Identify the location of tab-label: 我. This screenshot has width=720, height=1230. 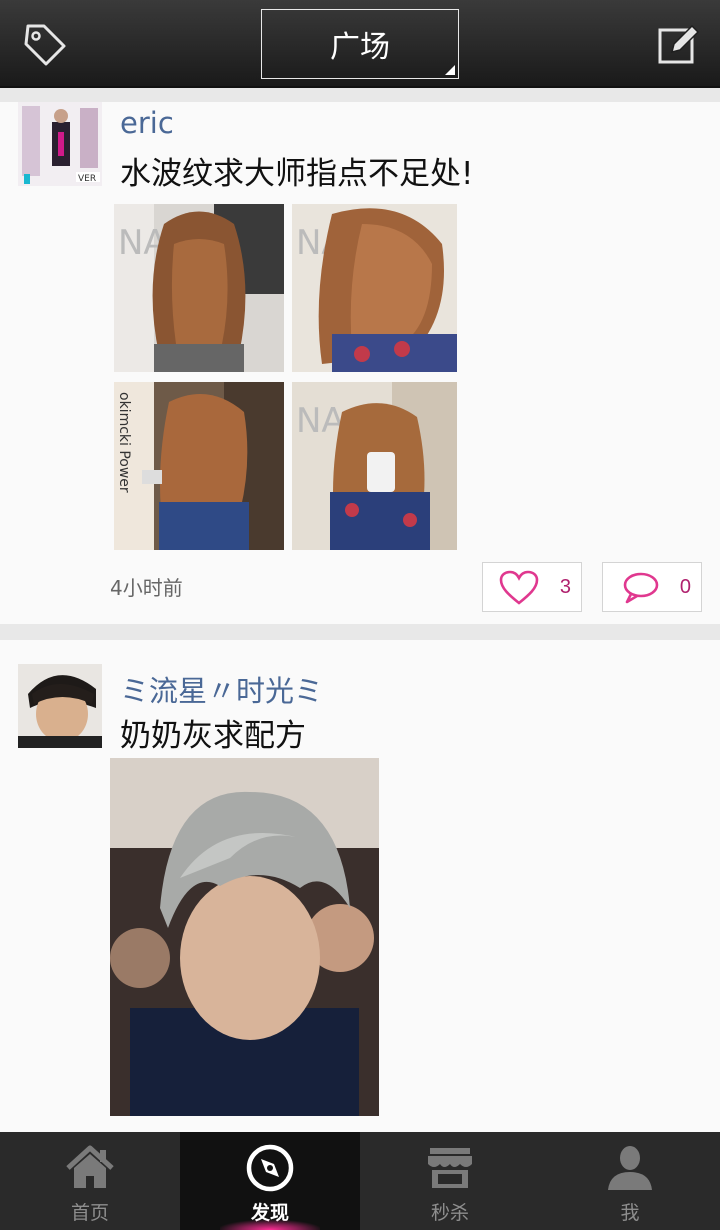
(630, 1213).